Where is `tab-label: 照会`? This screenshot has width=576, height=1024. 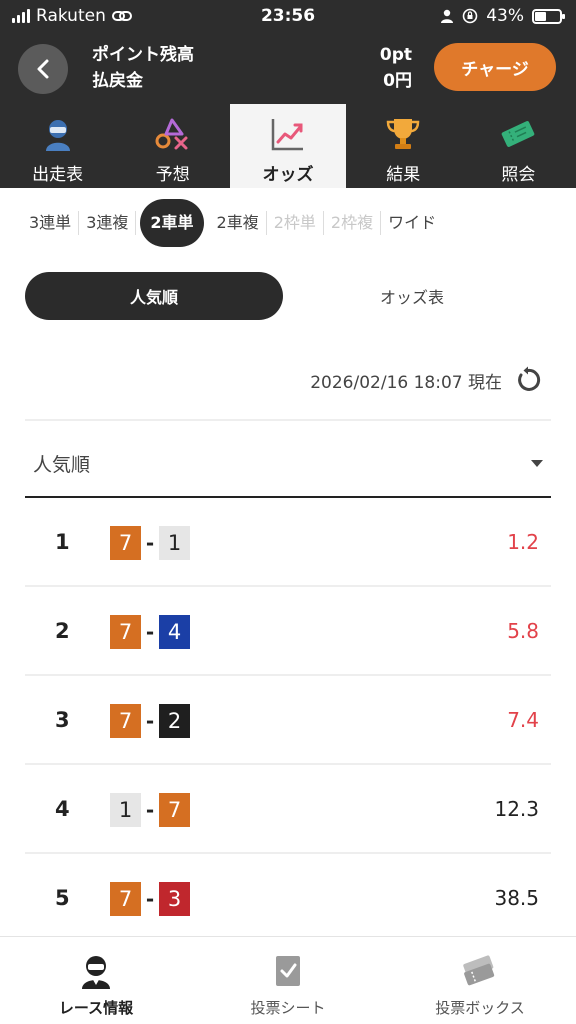 tab-label: 照会 is located at coordinates (518, 175).